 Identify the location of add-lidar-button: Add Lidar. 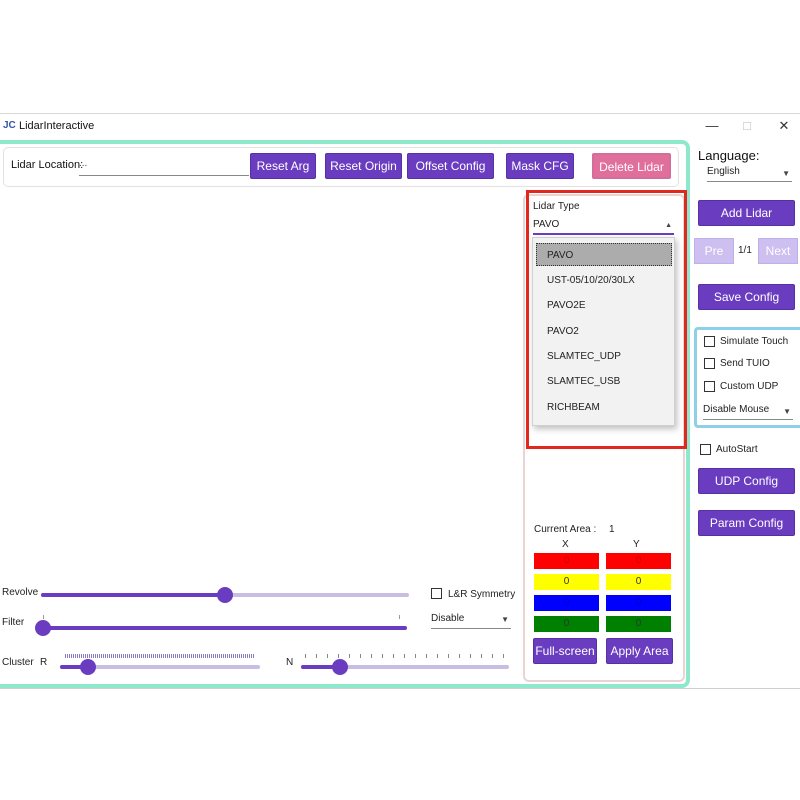
(746, 213).